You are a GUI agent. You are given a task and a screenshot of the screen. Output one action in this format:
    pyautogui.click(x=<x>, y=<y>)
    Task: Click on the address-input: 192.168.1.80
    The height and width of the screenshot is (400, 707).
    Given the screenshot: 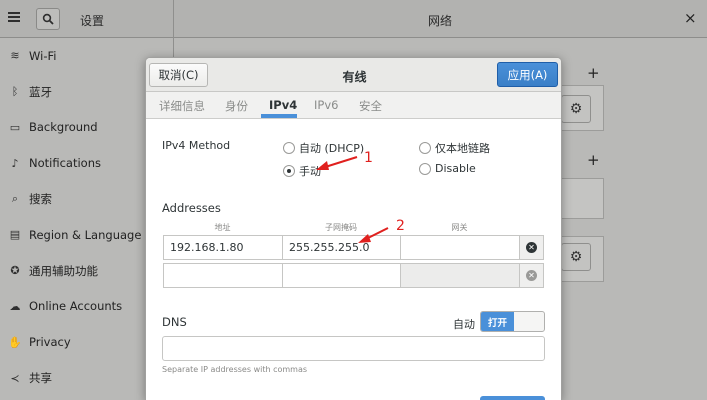 What is the action you would take?
    pyautogui.click(x=223, y=247)
    